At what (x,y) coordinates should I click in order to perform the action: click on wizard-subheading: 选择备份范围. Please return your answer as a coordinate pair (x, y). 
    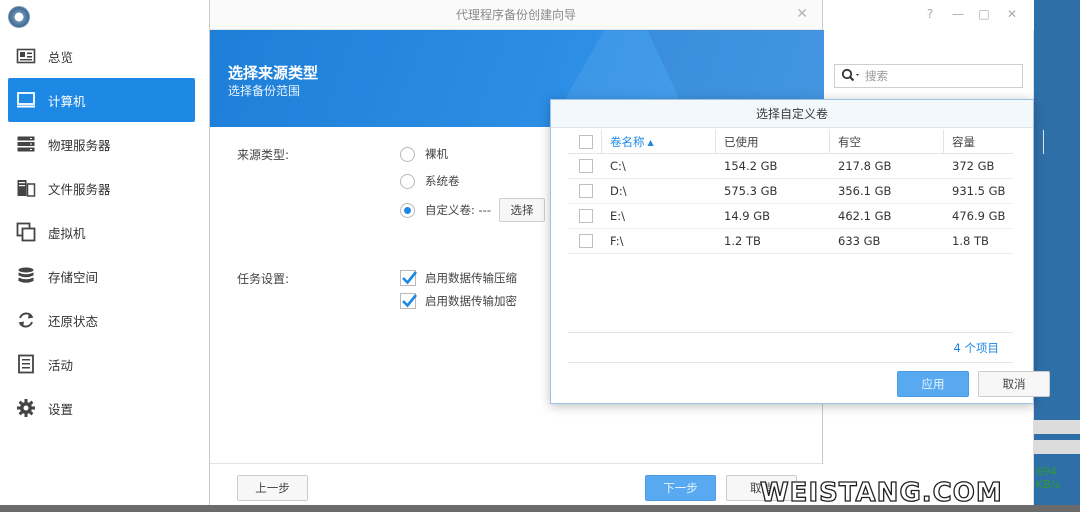
    Looking at the image, I should click on (264, 91).